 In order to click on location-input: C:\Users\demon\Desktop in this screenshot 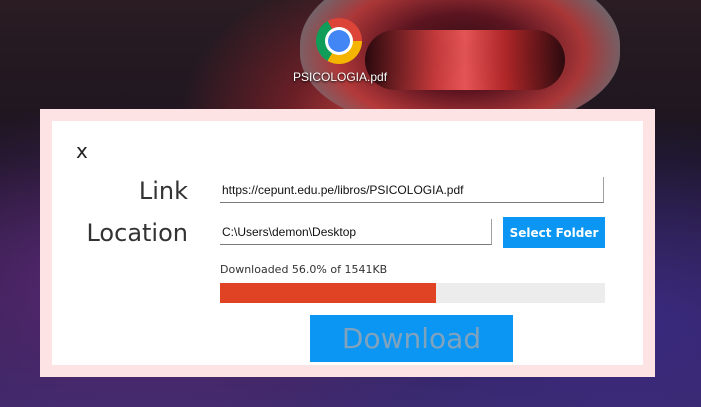, I will do `click(356, 232)`.